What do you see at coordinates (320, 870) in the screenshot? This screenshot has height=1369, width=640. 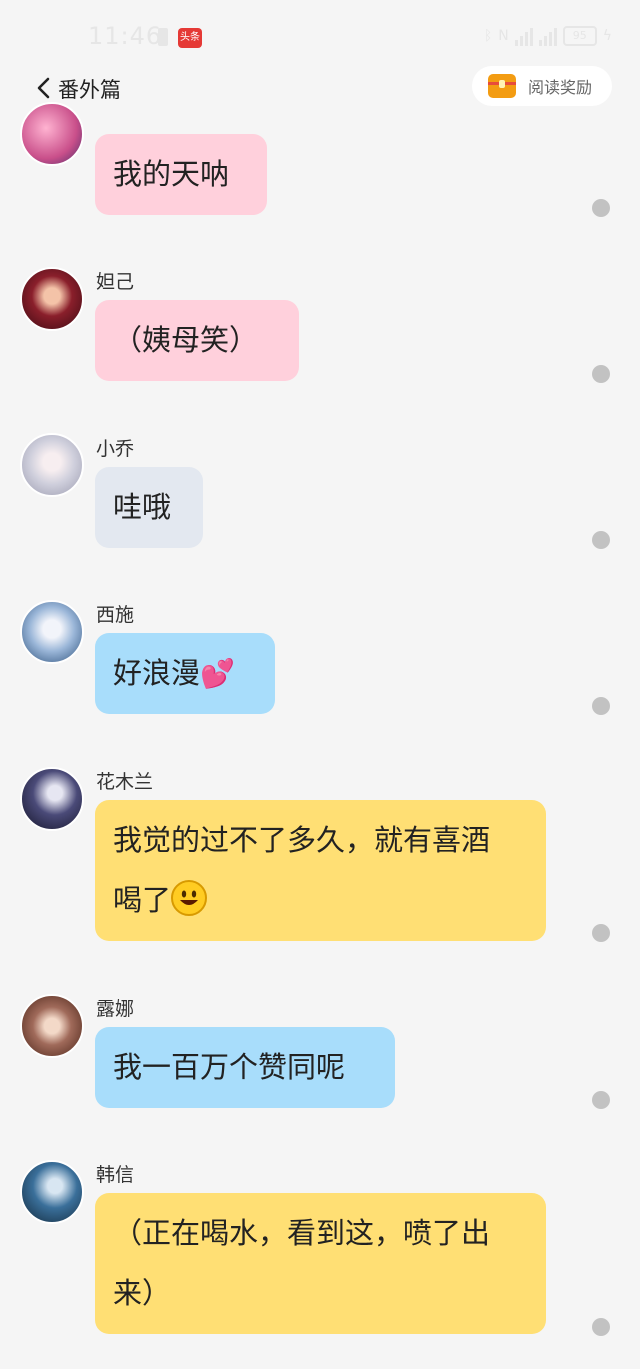 I see `message-bubble: 我觉的过不了多久，就有喜酒 喝了` at bounding box center [320, 870].